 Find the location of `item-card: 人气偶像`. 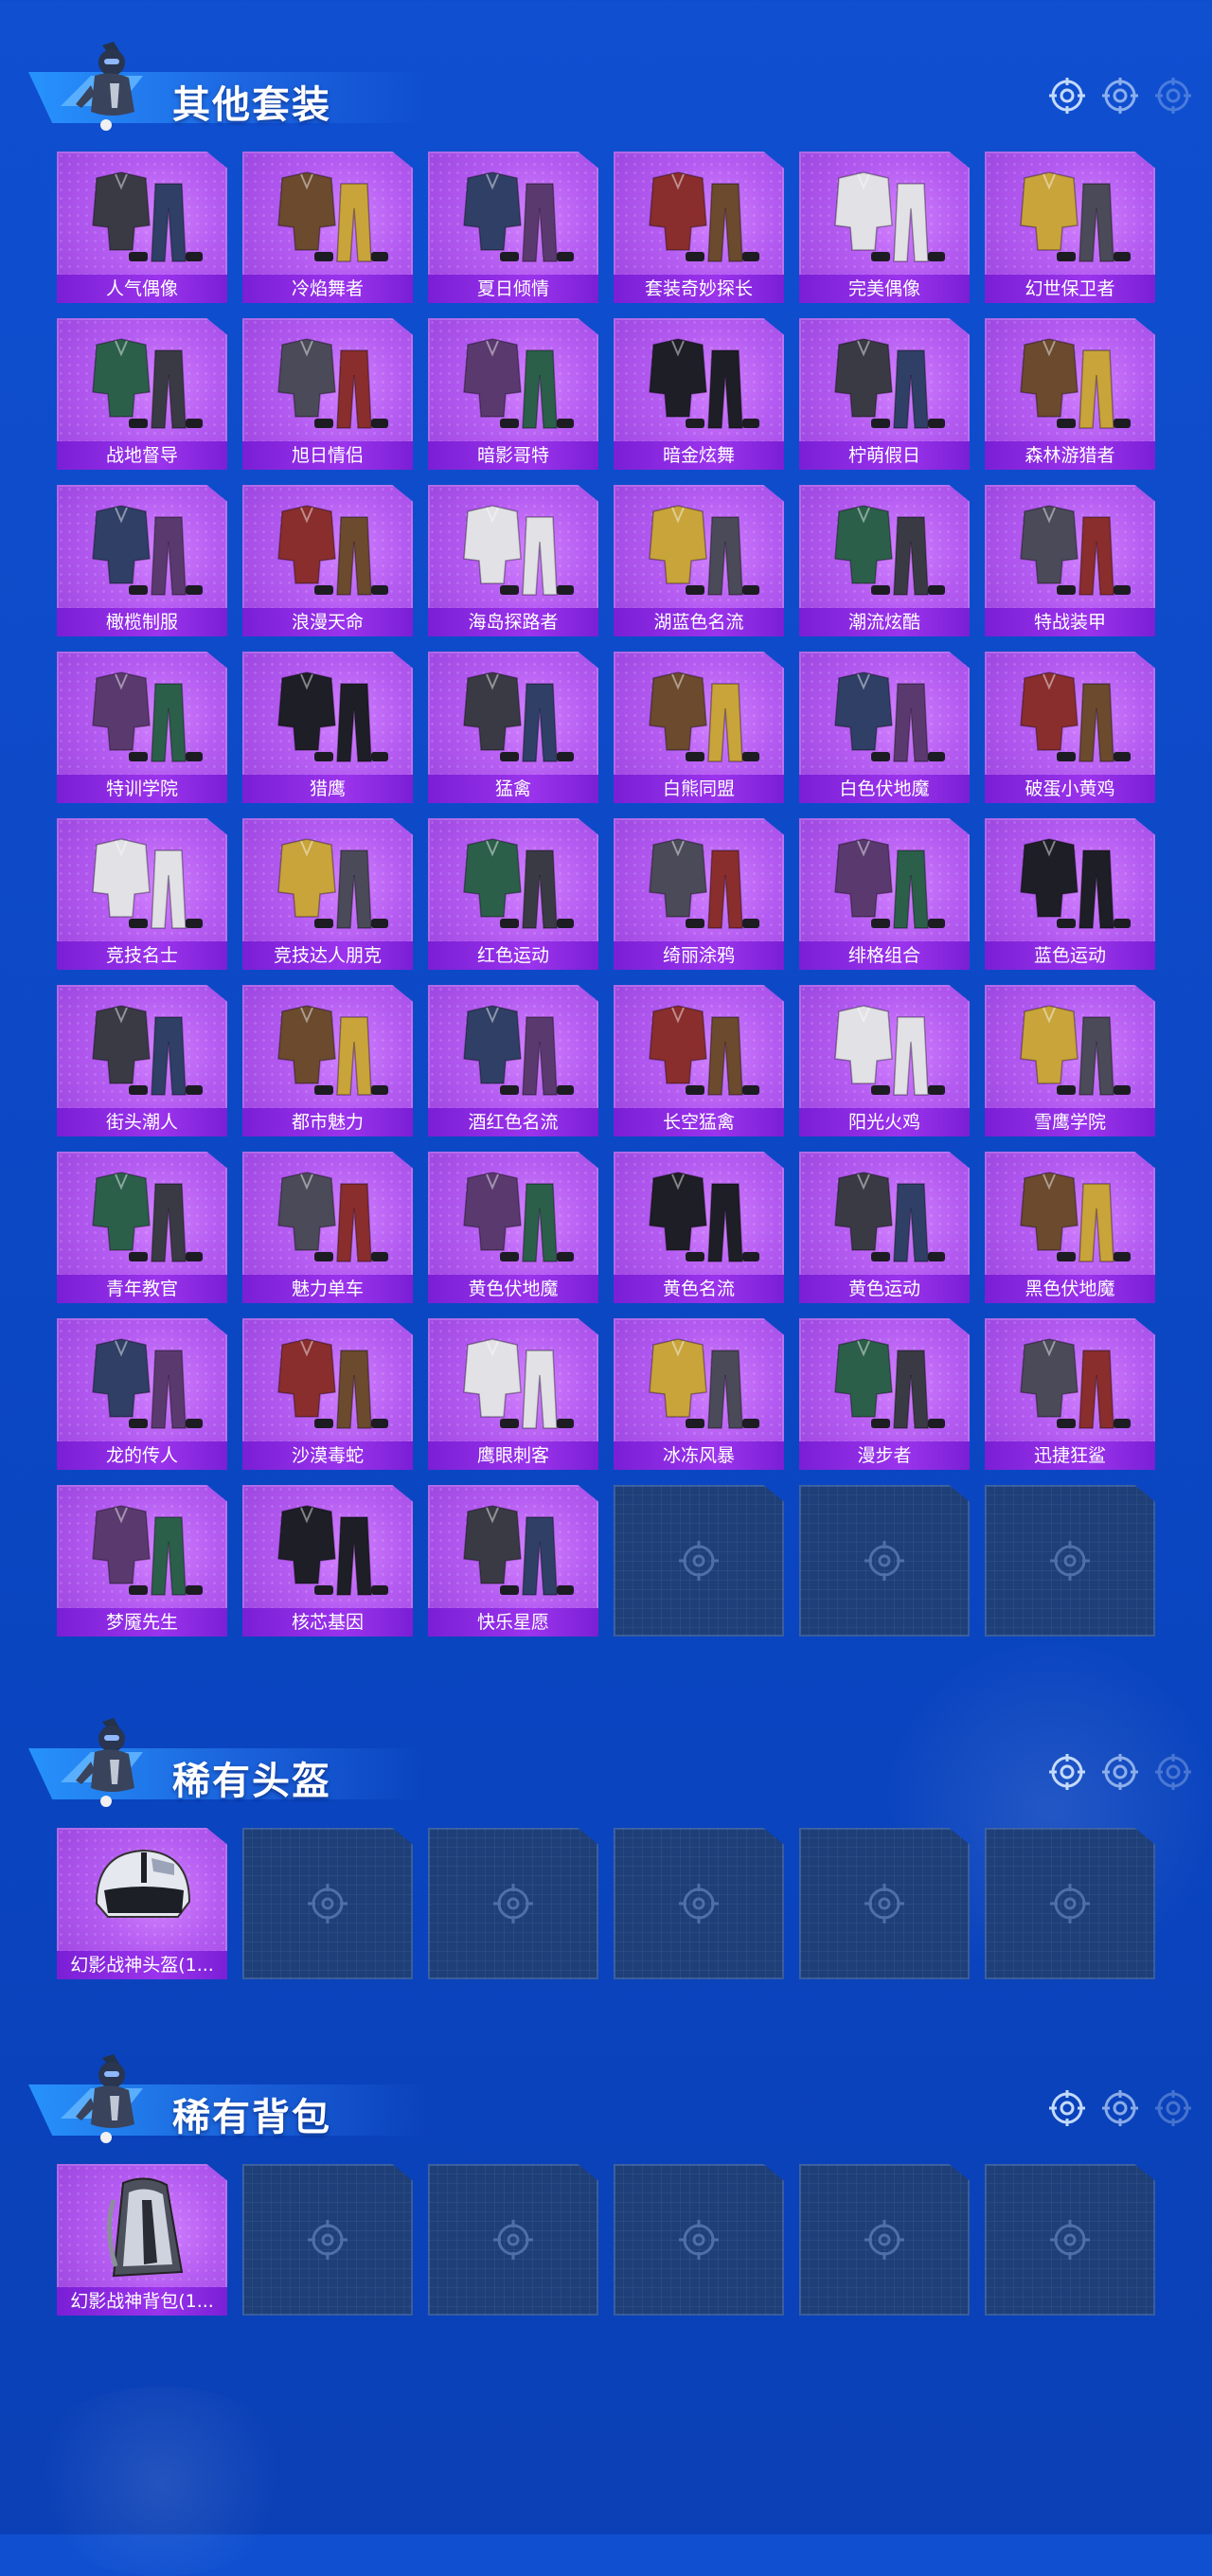

item-card: 人气偶像 is located at coordinates (142, 227).